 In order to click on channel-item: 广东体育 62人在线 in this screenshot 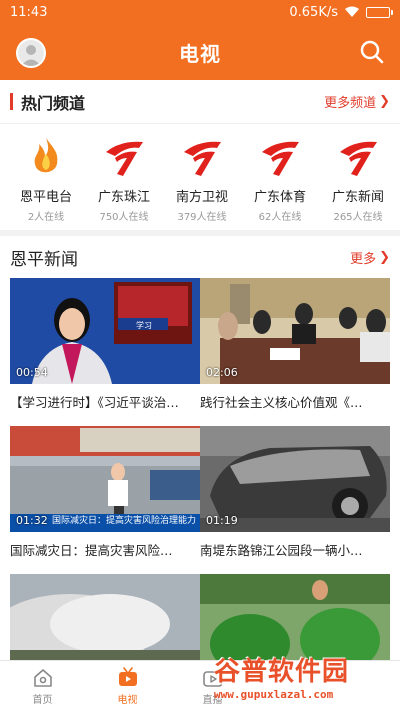, I will do `click(280, 178)`.